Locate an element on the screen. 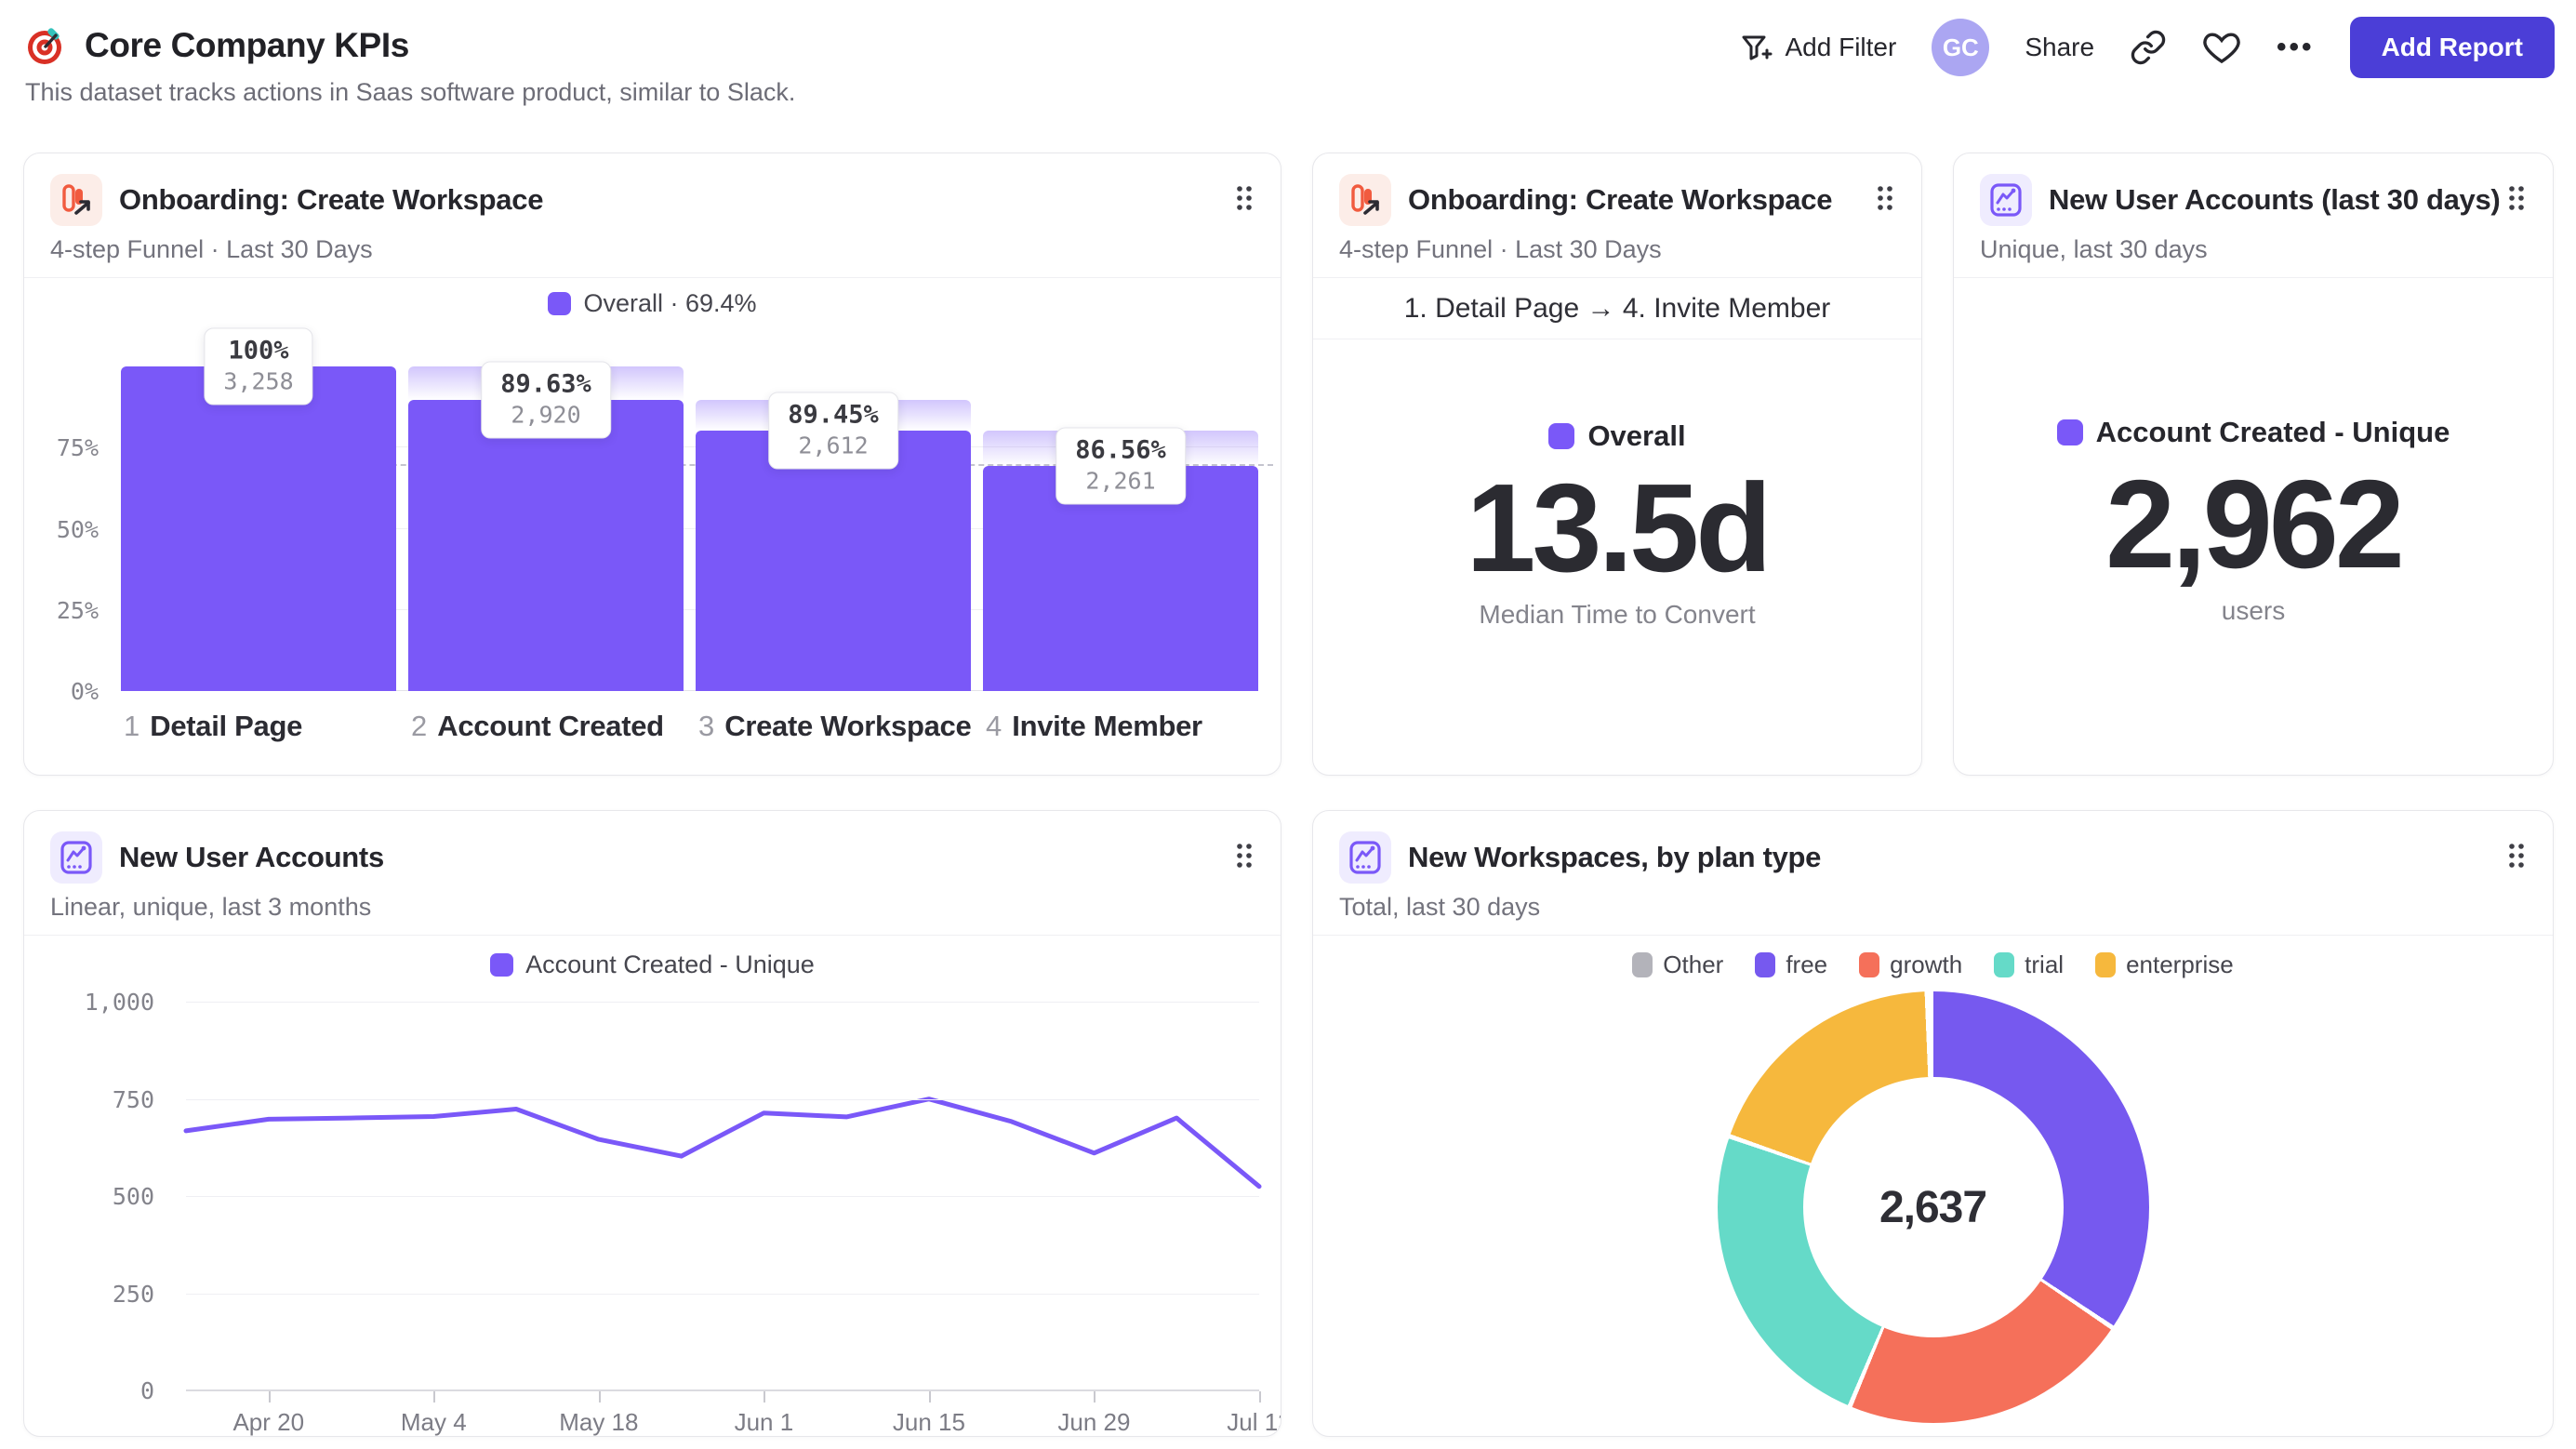 The image size is (2576, 1449). donut-legend-label: free is located at coordinates (1807, 964).